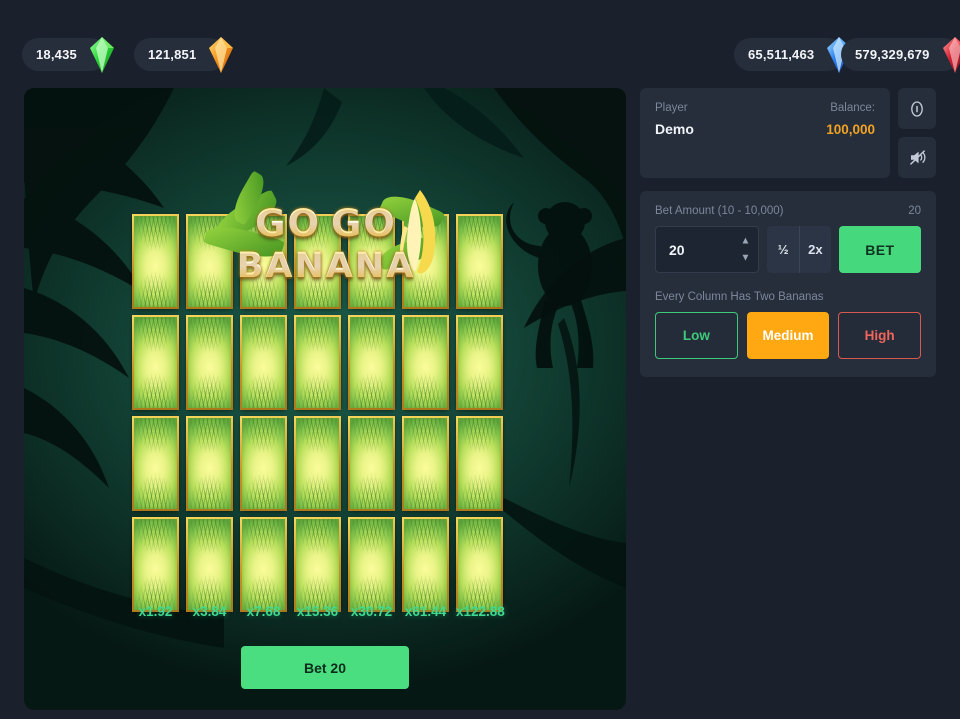  Describe the element at coordinates (852, 108) in the screenshot. I see `balance-label: Balance:` at that location.